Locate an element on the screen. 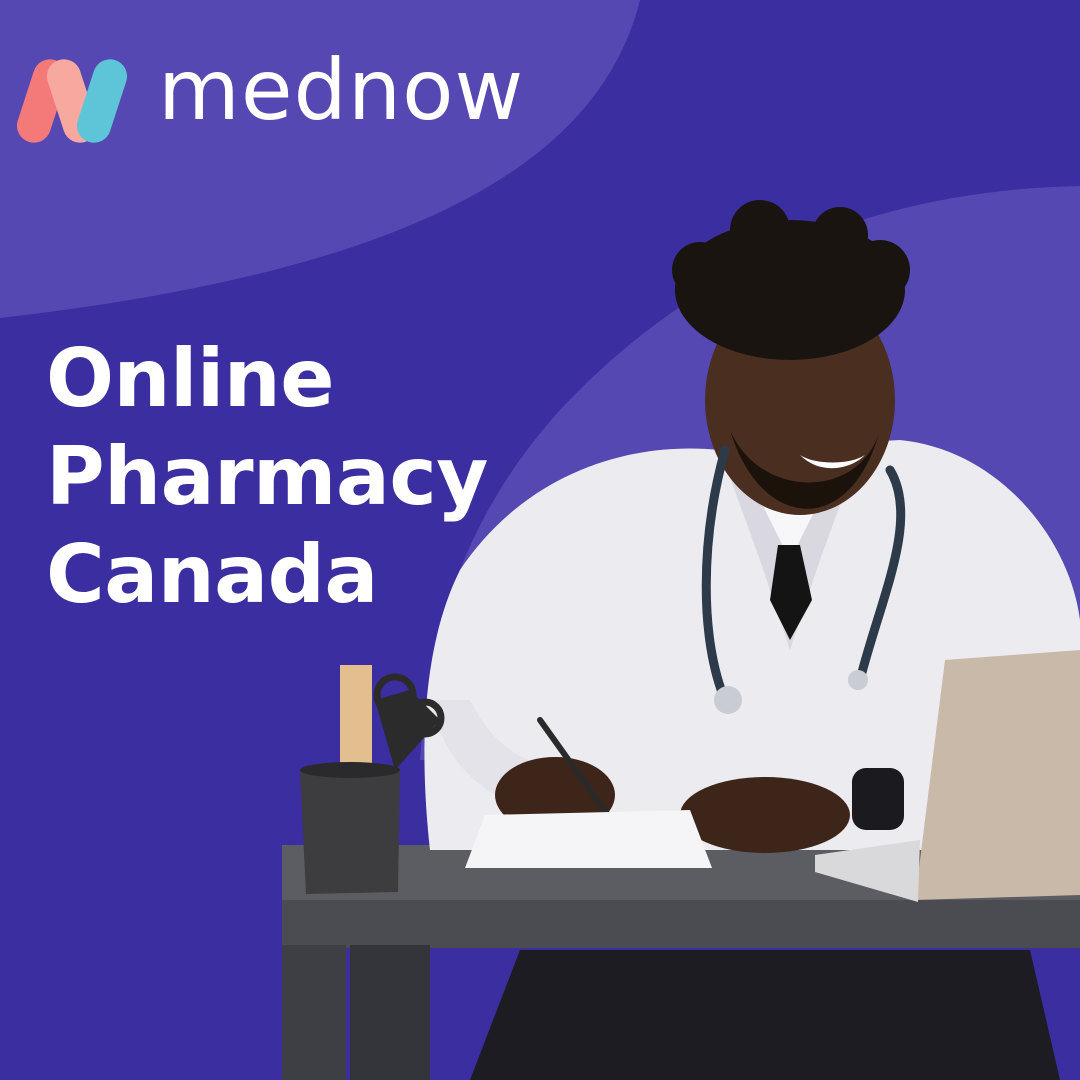  paper-sheet is located at coordinates (588, 839).